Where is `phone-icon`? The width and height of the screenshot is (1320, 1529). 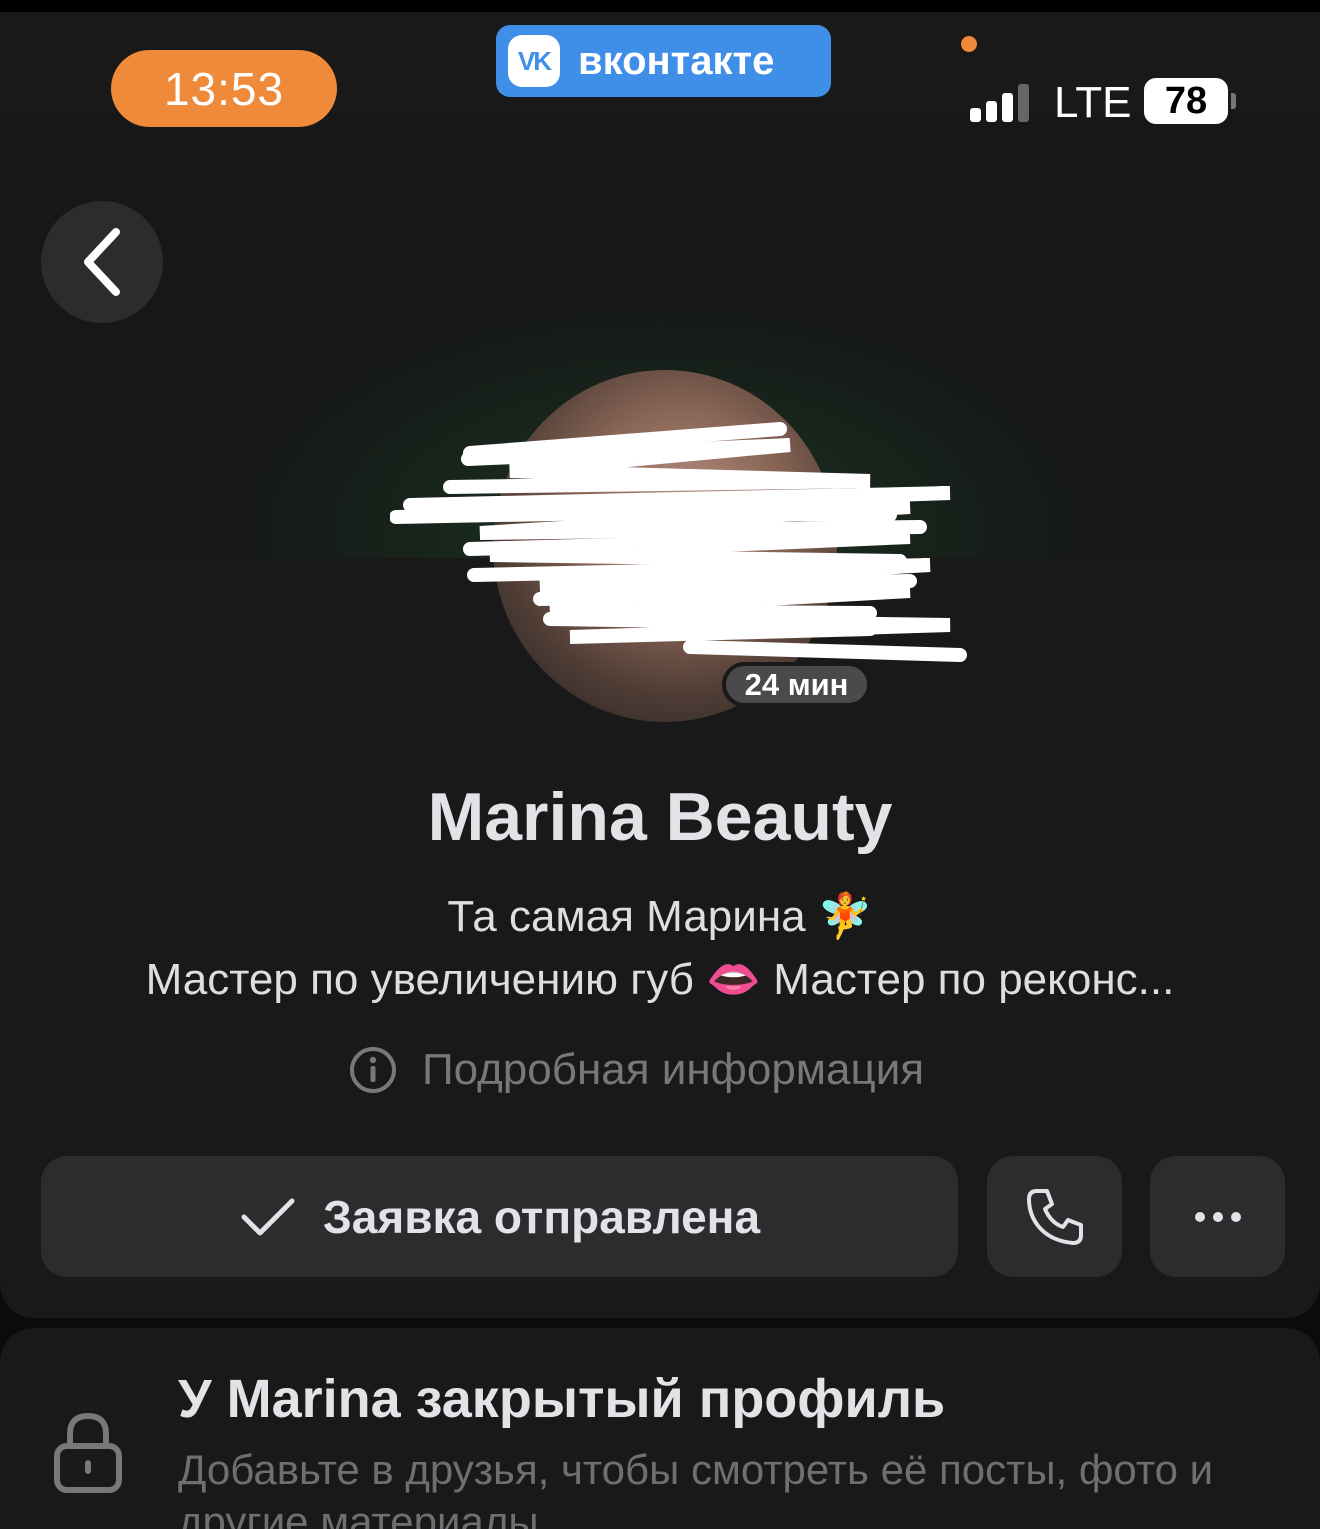 phone-icon is located at coordinates (1054, 1216).